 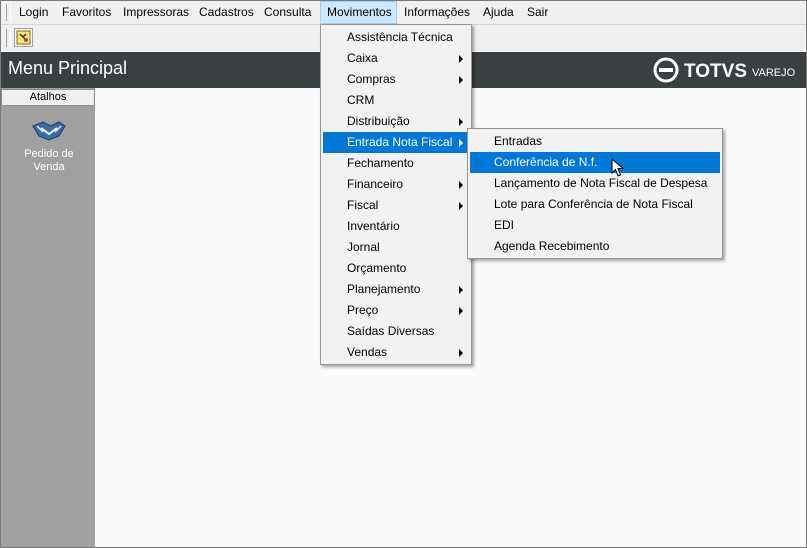 I want to click on menu-item-fiscal: Fiscal, so click(x=396, y=205).